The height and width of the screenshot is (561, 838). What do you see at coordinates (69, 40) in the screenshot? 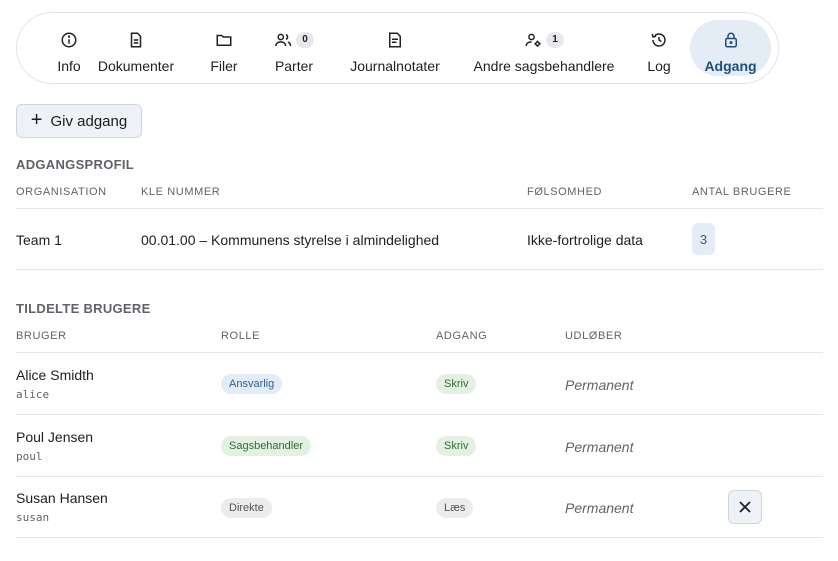
I see `info-icon` at bounding box center [69, 40].